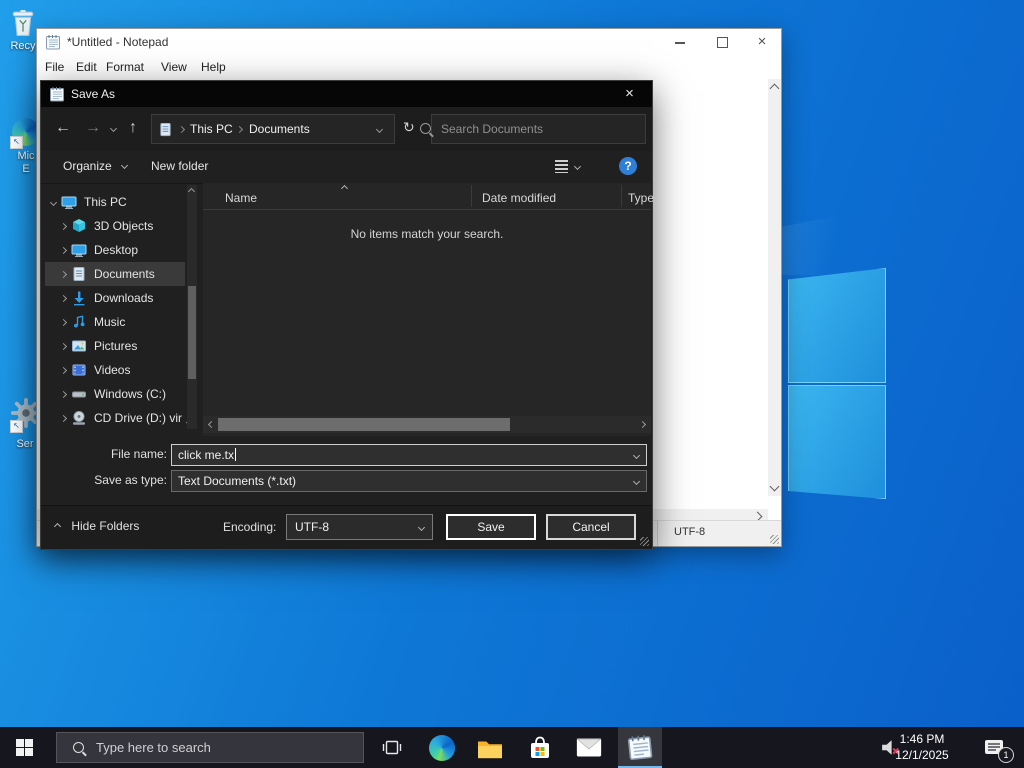  What do you see at coordinates (409, 67) in the screenshot?
I see `notepad-menubar: File Edit Format View Help` at bounding box center [409, 67].